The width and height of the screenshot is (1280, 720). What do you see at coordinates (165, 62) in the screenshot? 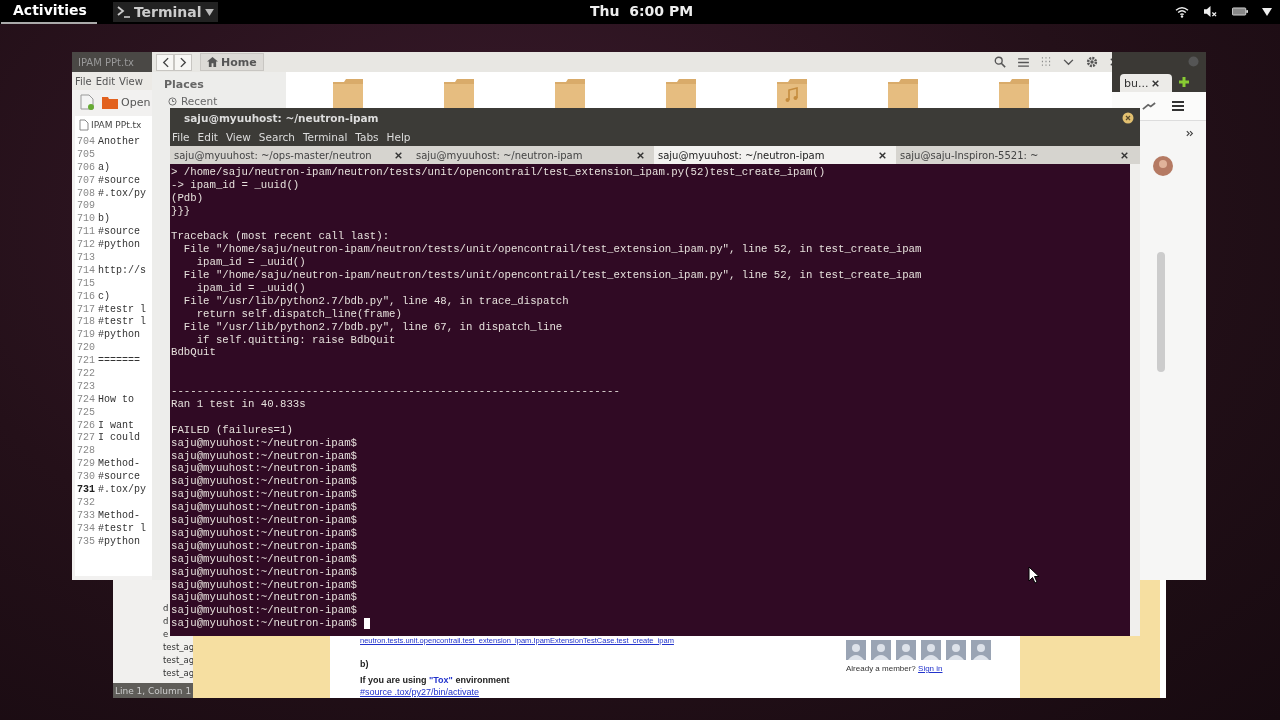
I see `back-button` at bounding box center [165, 62].